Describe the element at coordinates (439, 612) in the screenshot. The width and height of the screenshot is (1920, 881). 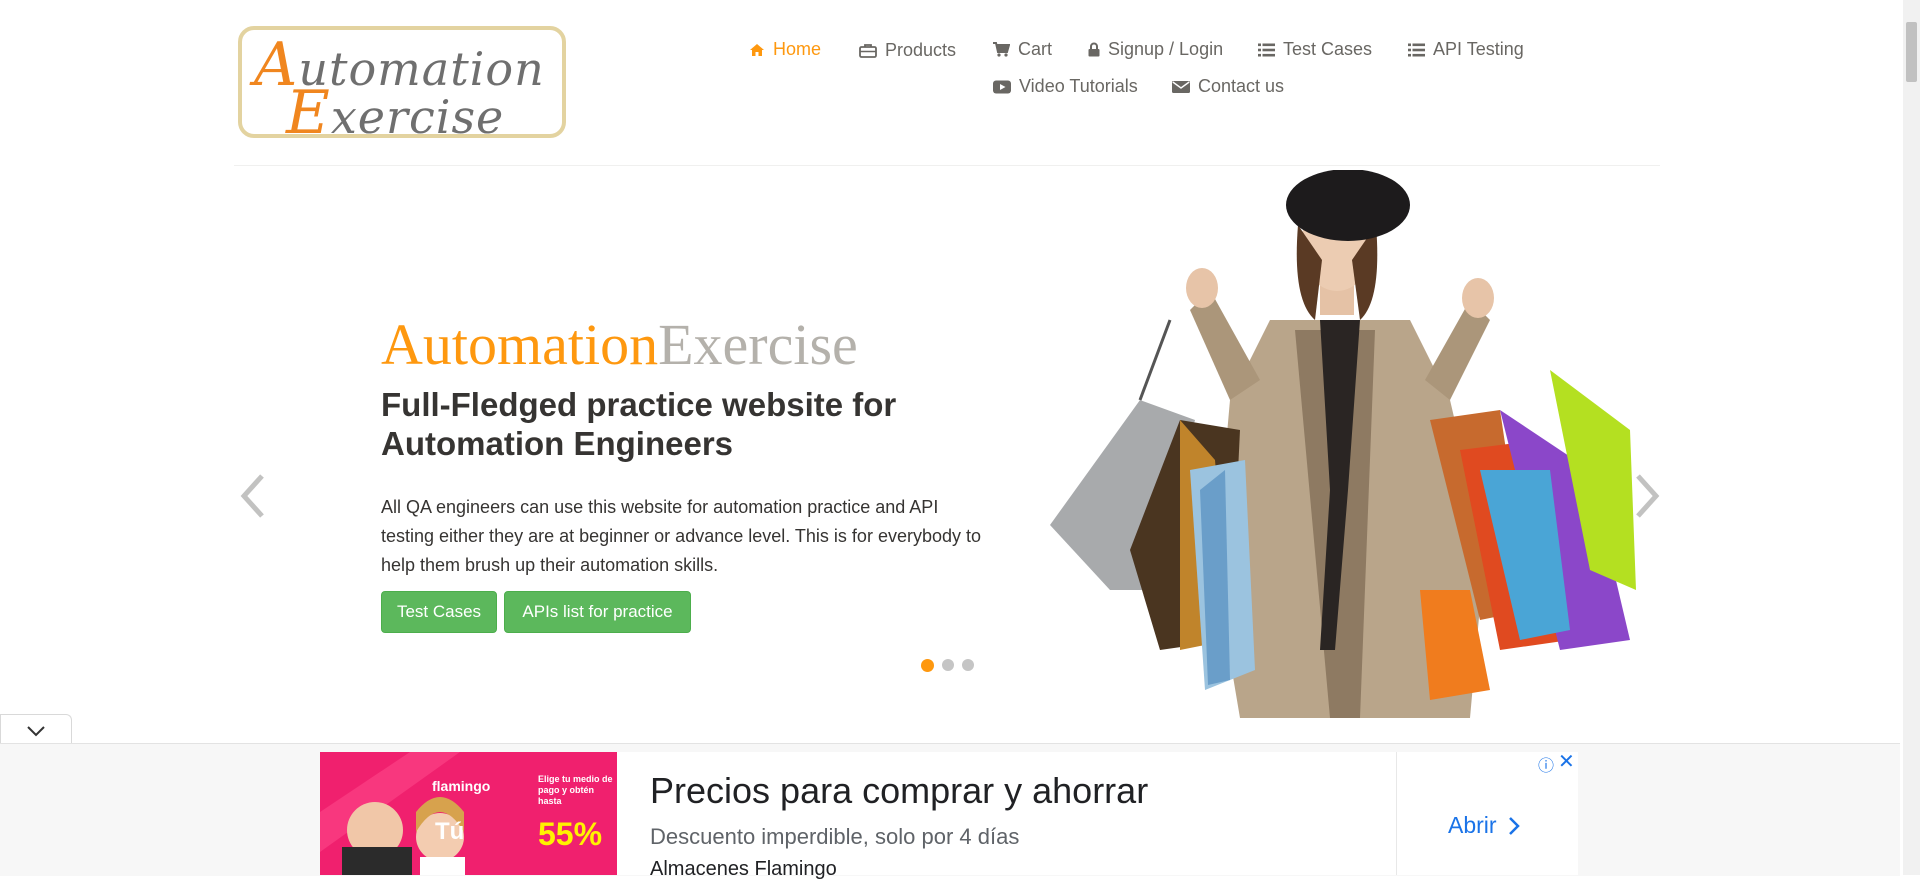
I see `test-cases-button: Test Cases` at that location.